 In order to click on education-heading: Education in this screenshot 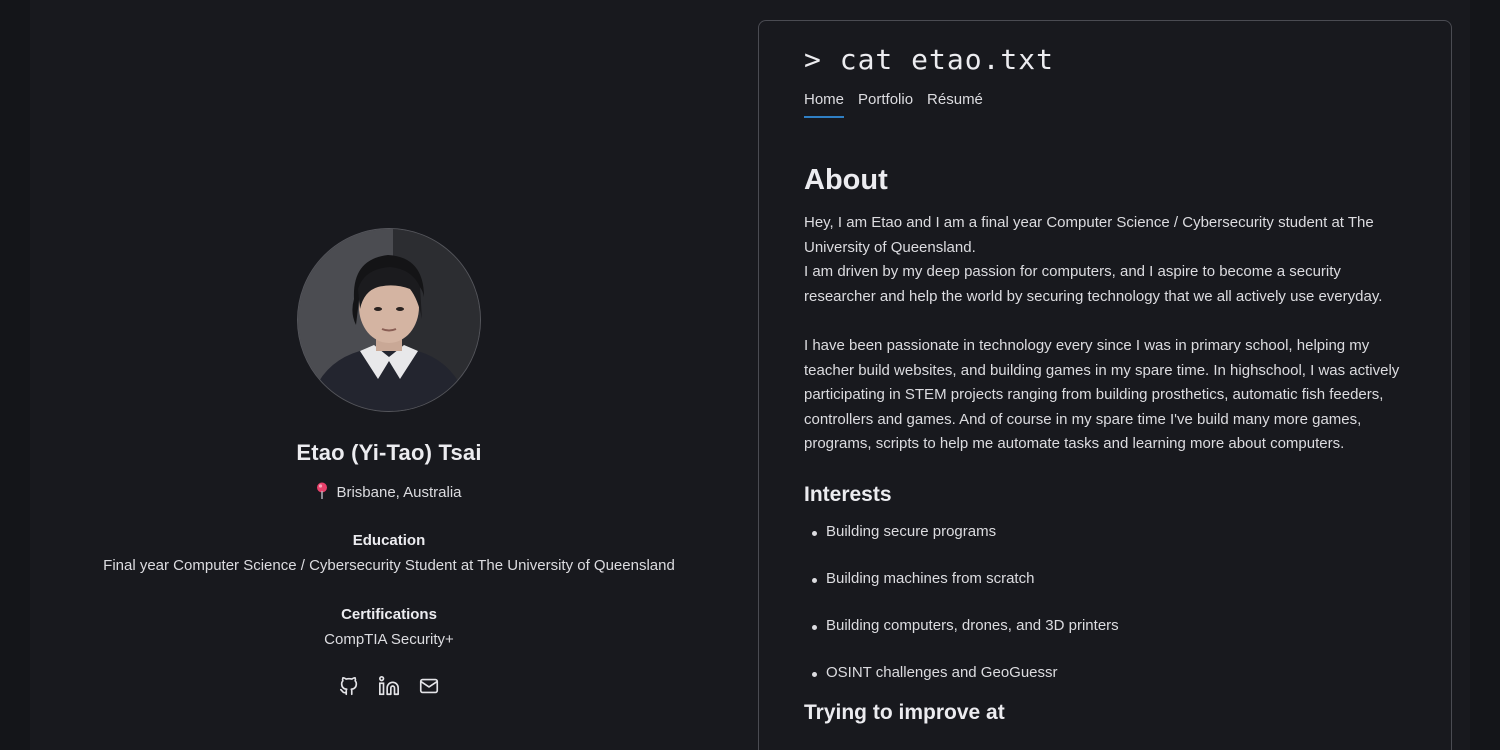, I will do `click(389, 540)`.